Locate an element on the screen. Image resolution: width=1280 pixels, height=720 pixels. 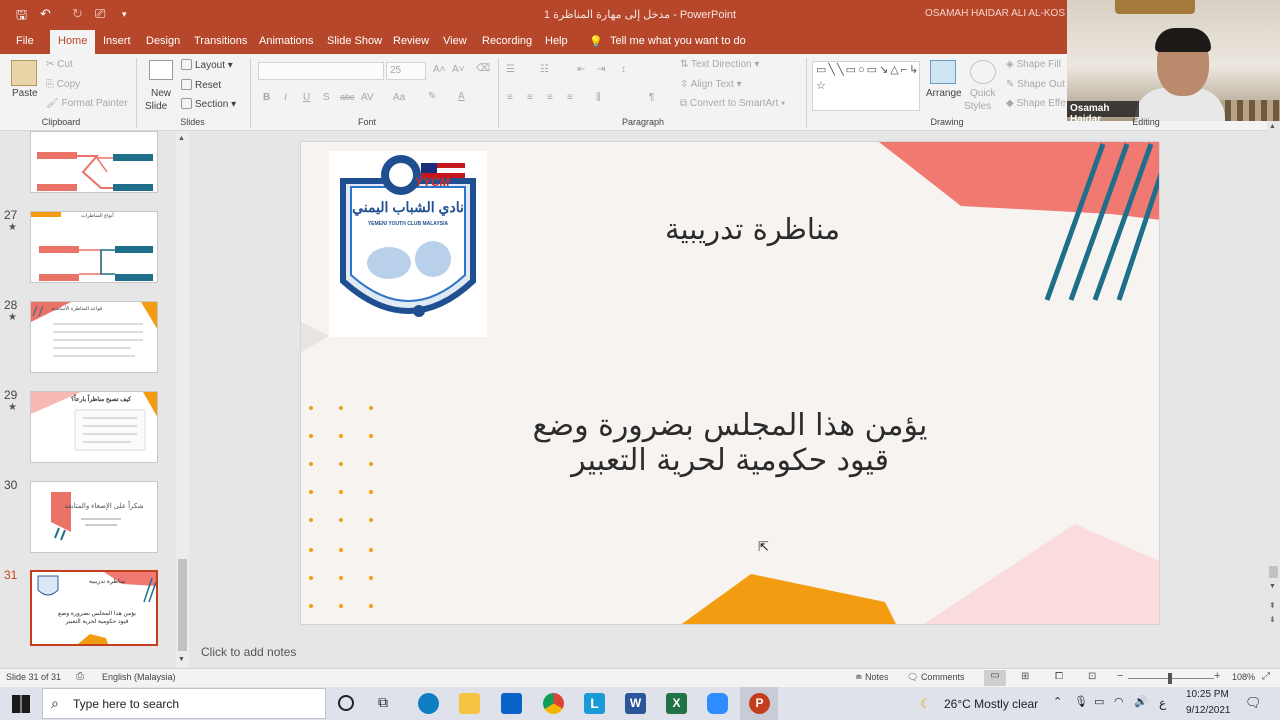
account-name: OSAMAH HAIDAR ALI AL-KOS is located at coordinates (995, 13).